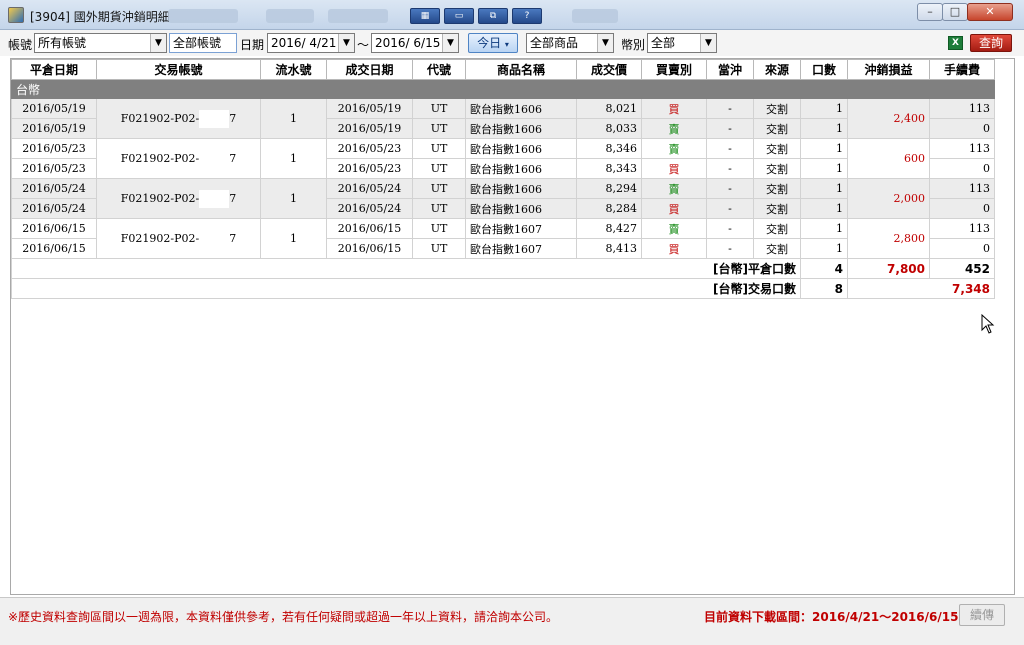 Image resolution: width=1024 pixels, height=645 pixels. What do you see at coordinates (425, 16) in the screenshot?
I see `tile-window-button: ▦` at bounding box center [425, 16].